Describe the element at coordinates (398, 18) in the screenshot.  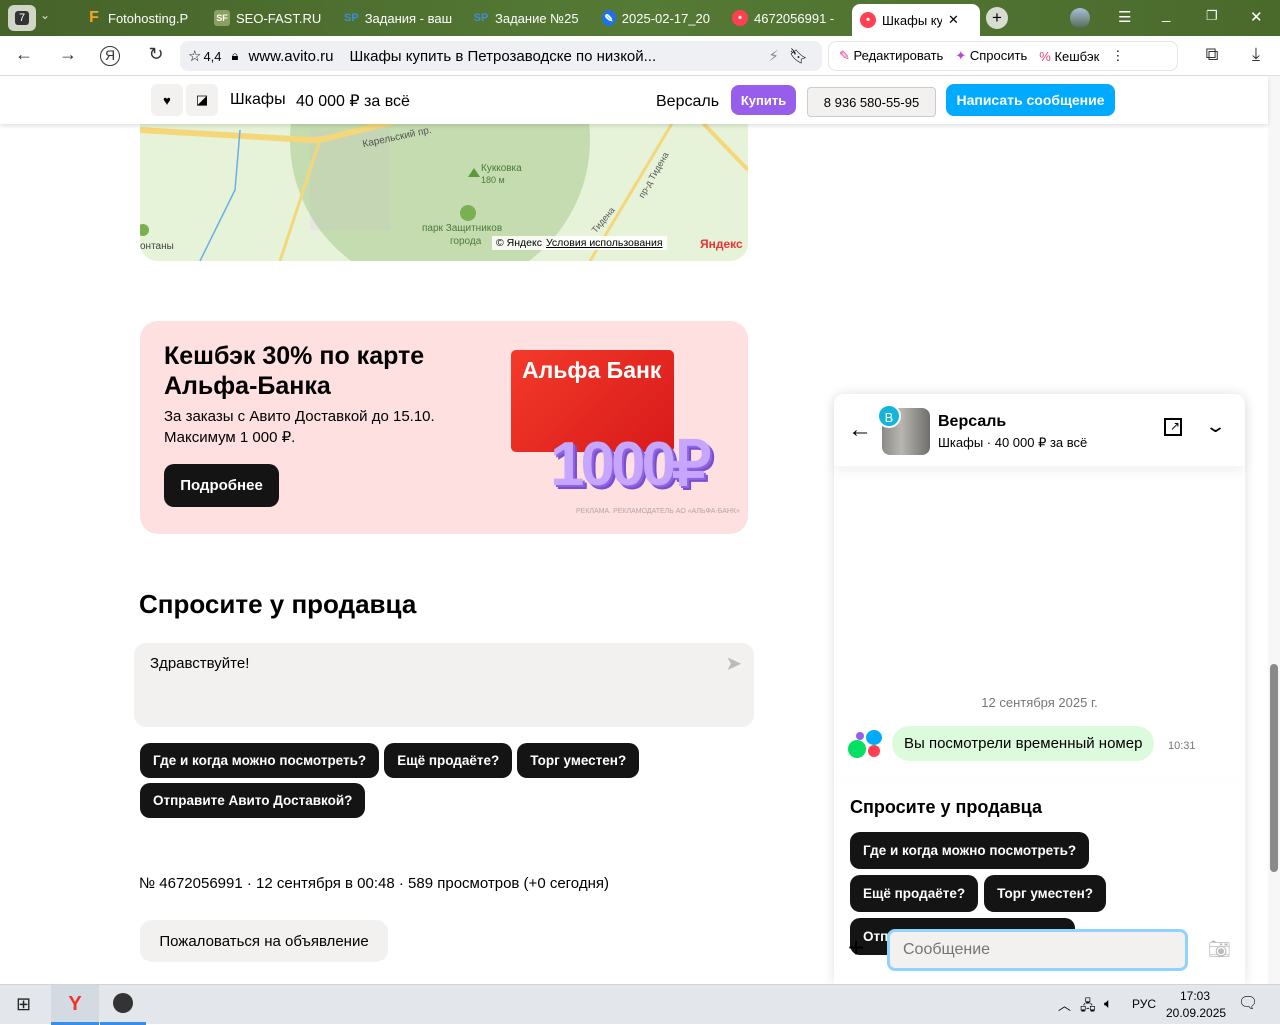
I see `tab-zadaniya: SP Задания - ваш` at that location.